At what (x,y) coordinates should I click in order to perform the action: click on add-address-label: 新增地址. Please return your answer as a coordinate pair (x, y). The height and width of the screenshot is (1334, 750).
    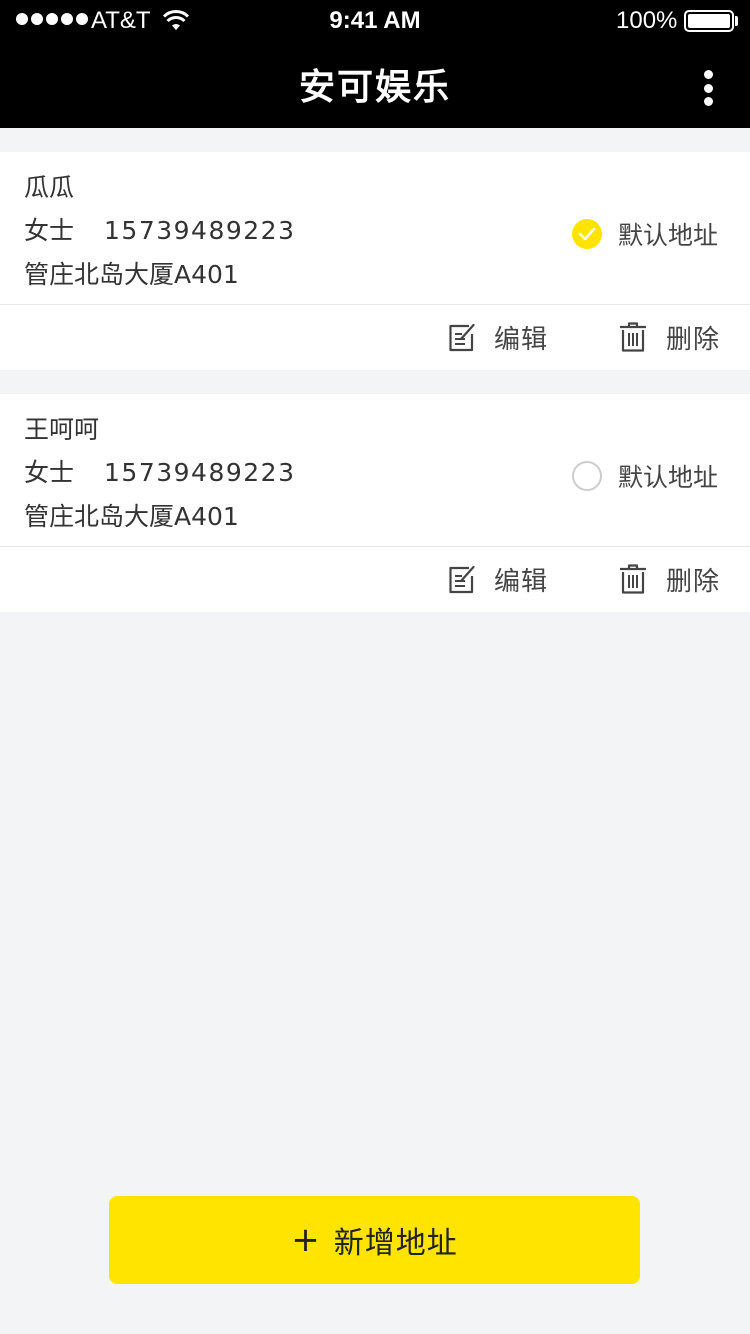
    Looking at the image, I should click on (395, 1243).